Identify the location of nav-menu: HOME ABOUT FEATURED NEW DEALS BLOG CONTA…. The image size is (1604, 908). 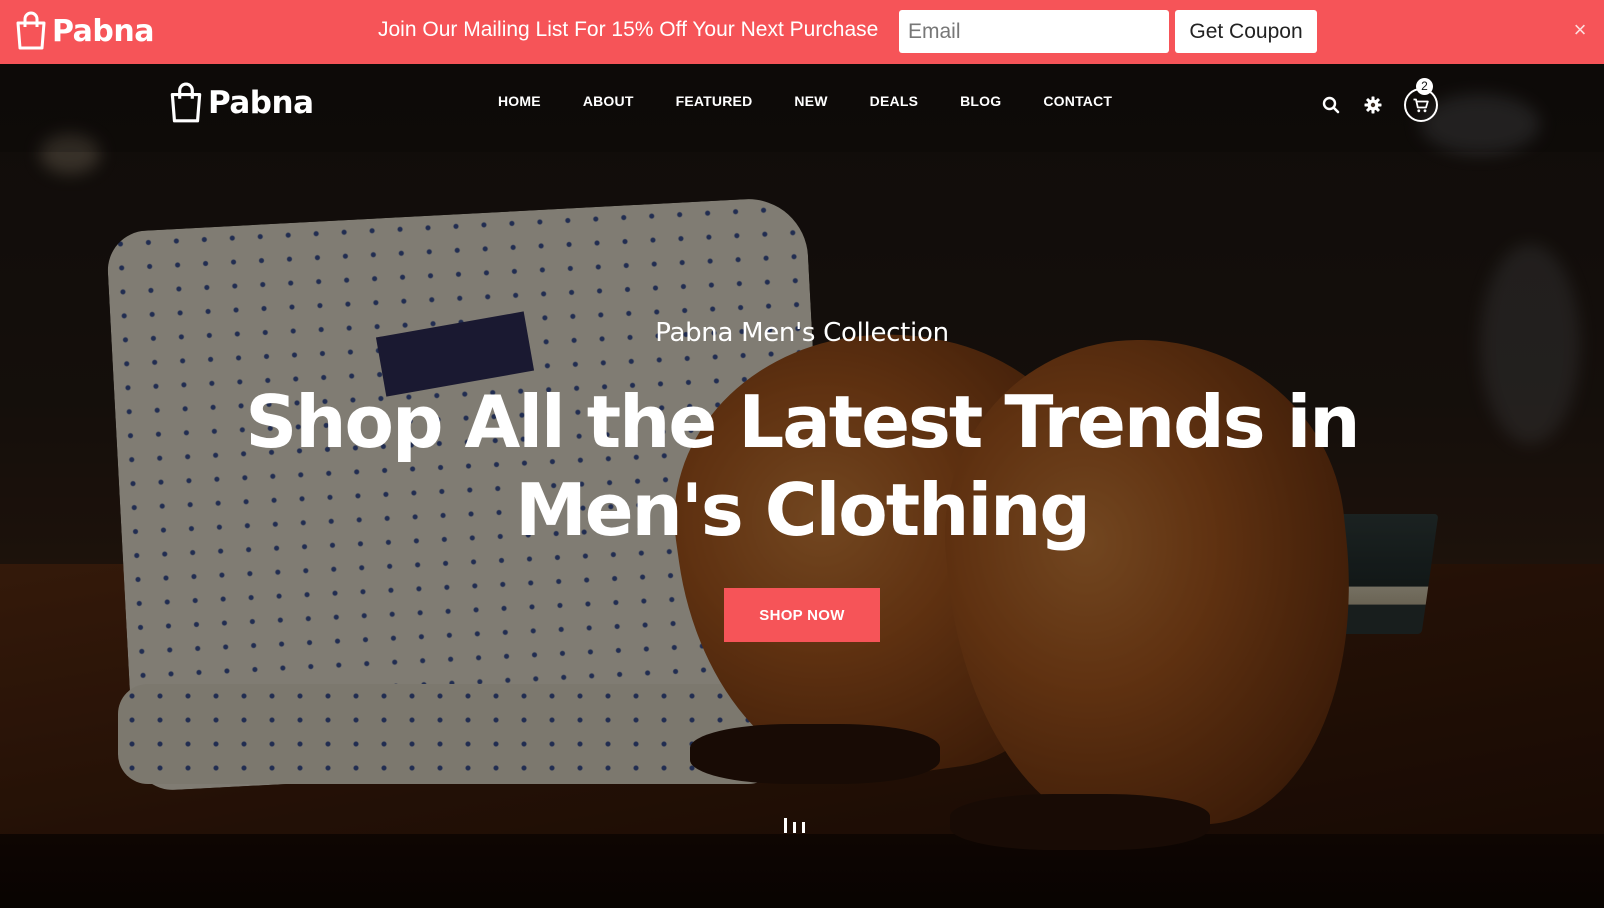
(826, 101).